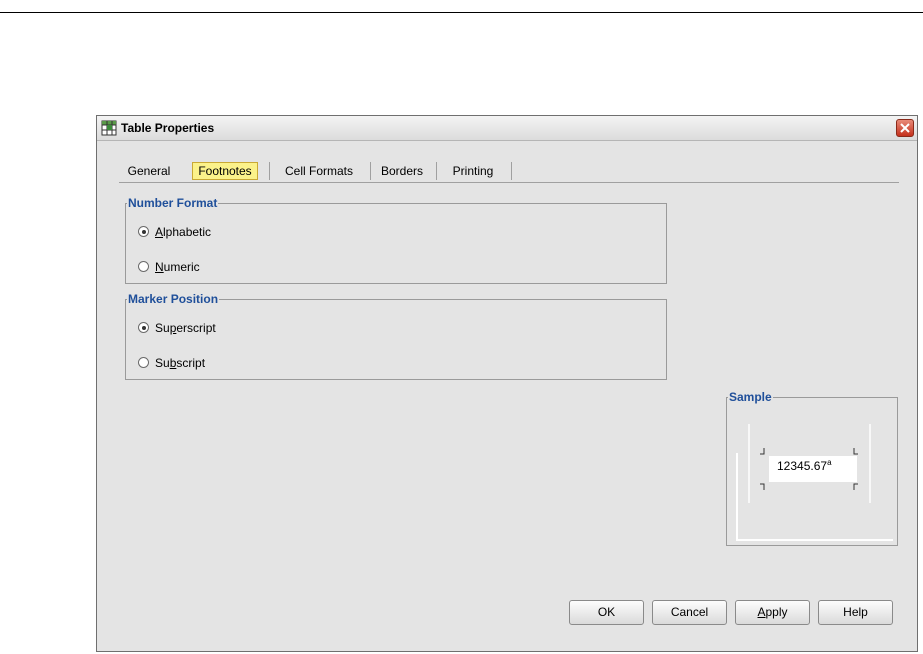 This screenshot has height=654, width=923. Describe the element at coordinates (173, 299) in the screenshot. I see `marker-position-legend: Marker Position` at that location.